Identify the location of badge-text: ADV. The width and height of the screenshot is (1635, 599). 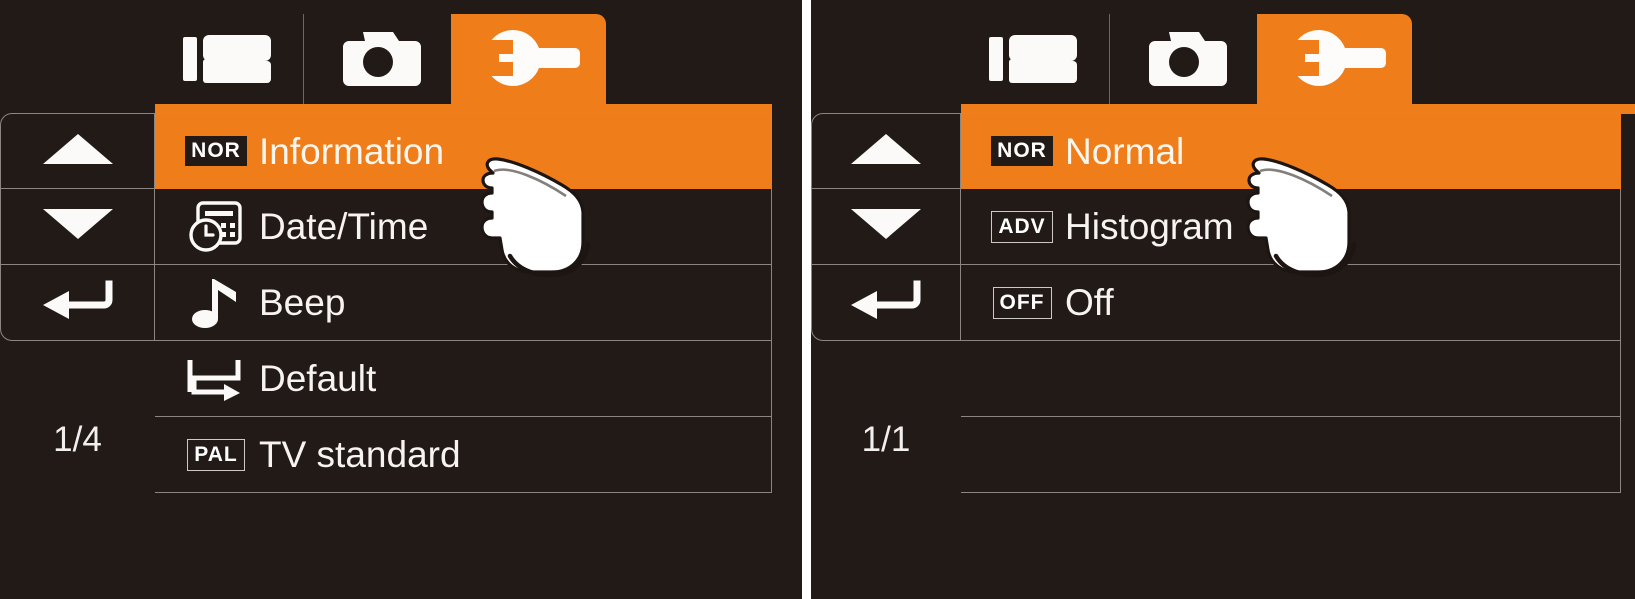
(1022, 226).